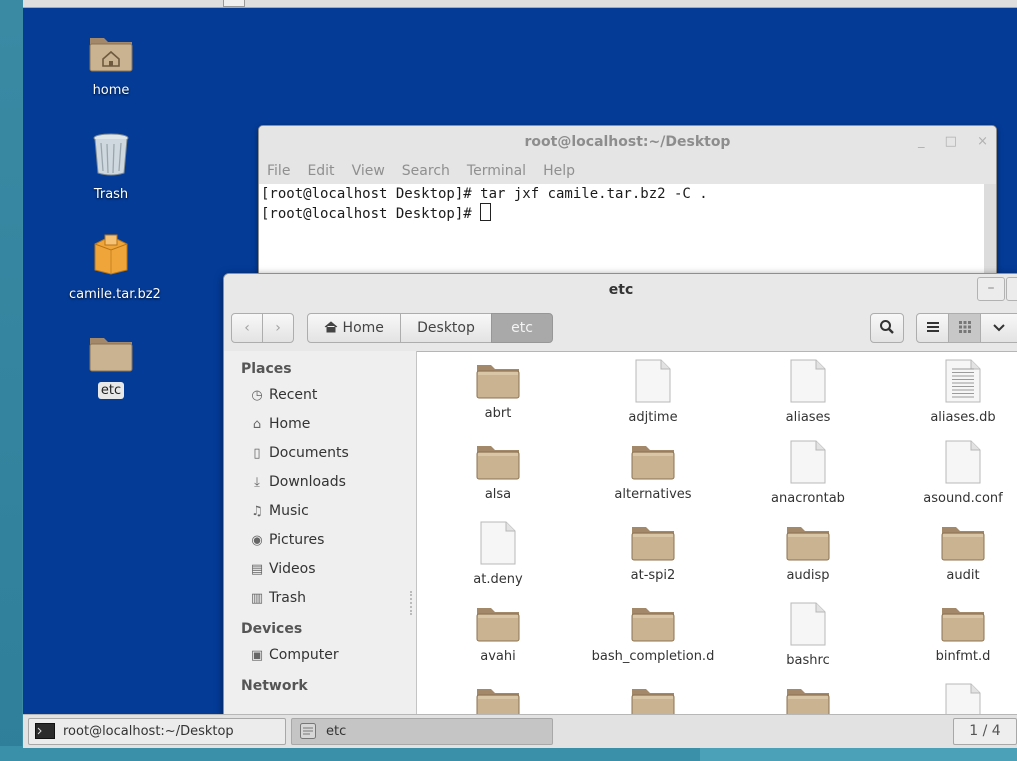  What do you see at coordinates (422, 731) in the screenshot?
I see `taskbar-item-files: etc` at bounding box center [422, 731].